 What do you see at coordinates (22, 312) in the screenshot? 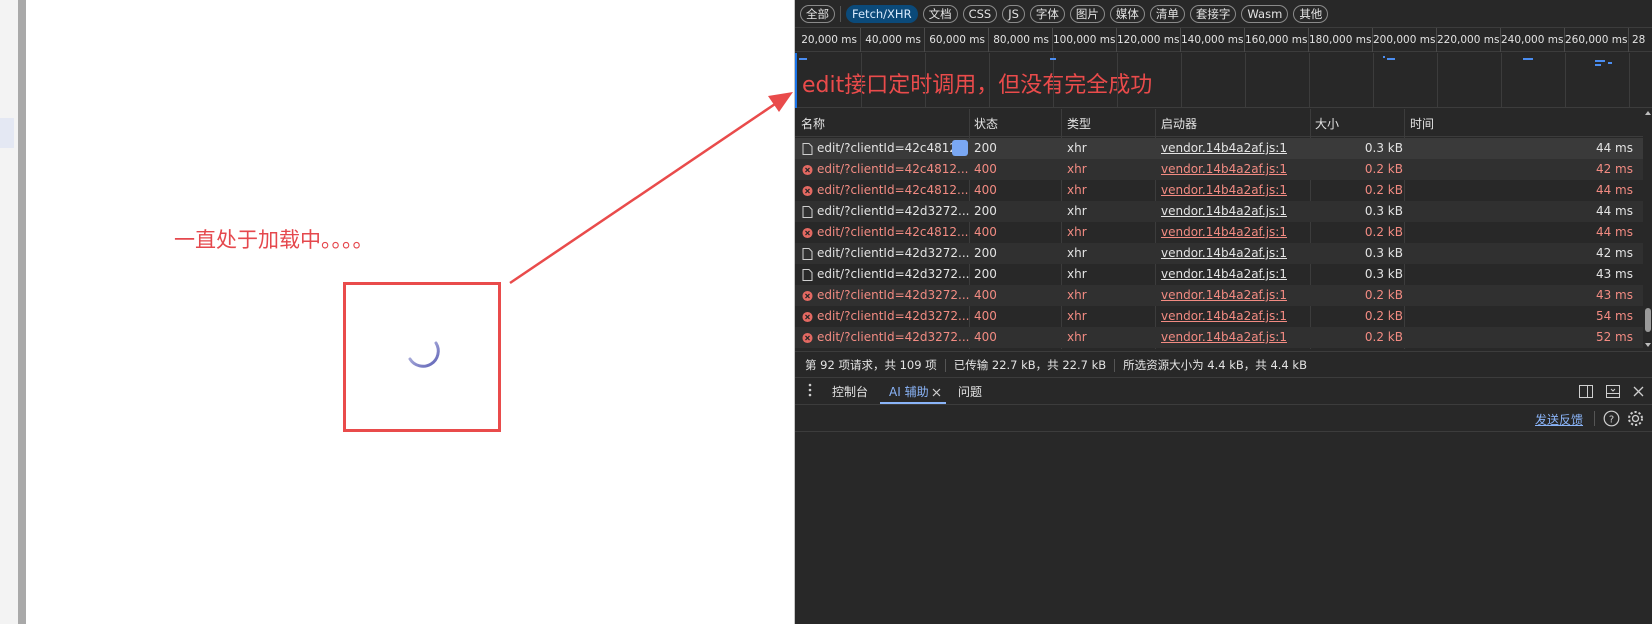
I see `page-scrollbar` at bounding box center [22, 312].